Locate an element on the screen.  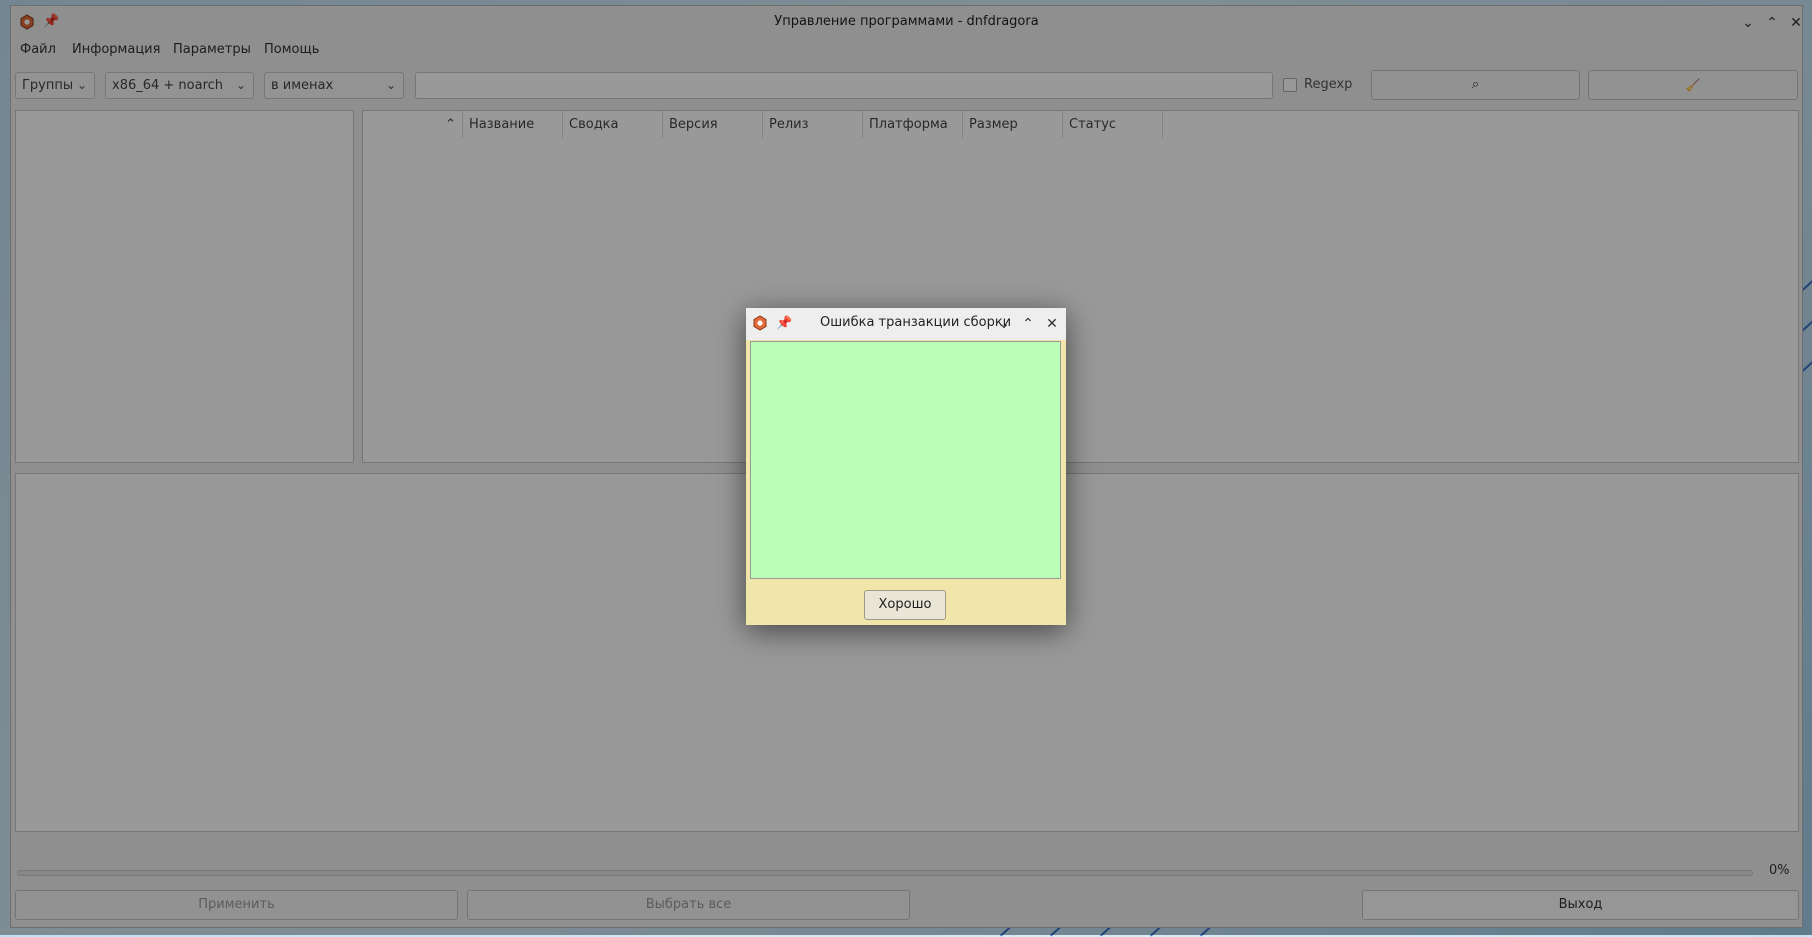
dialog-title: Ошибка транзакции сборки is located at coordinates (916, 322).